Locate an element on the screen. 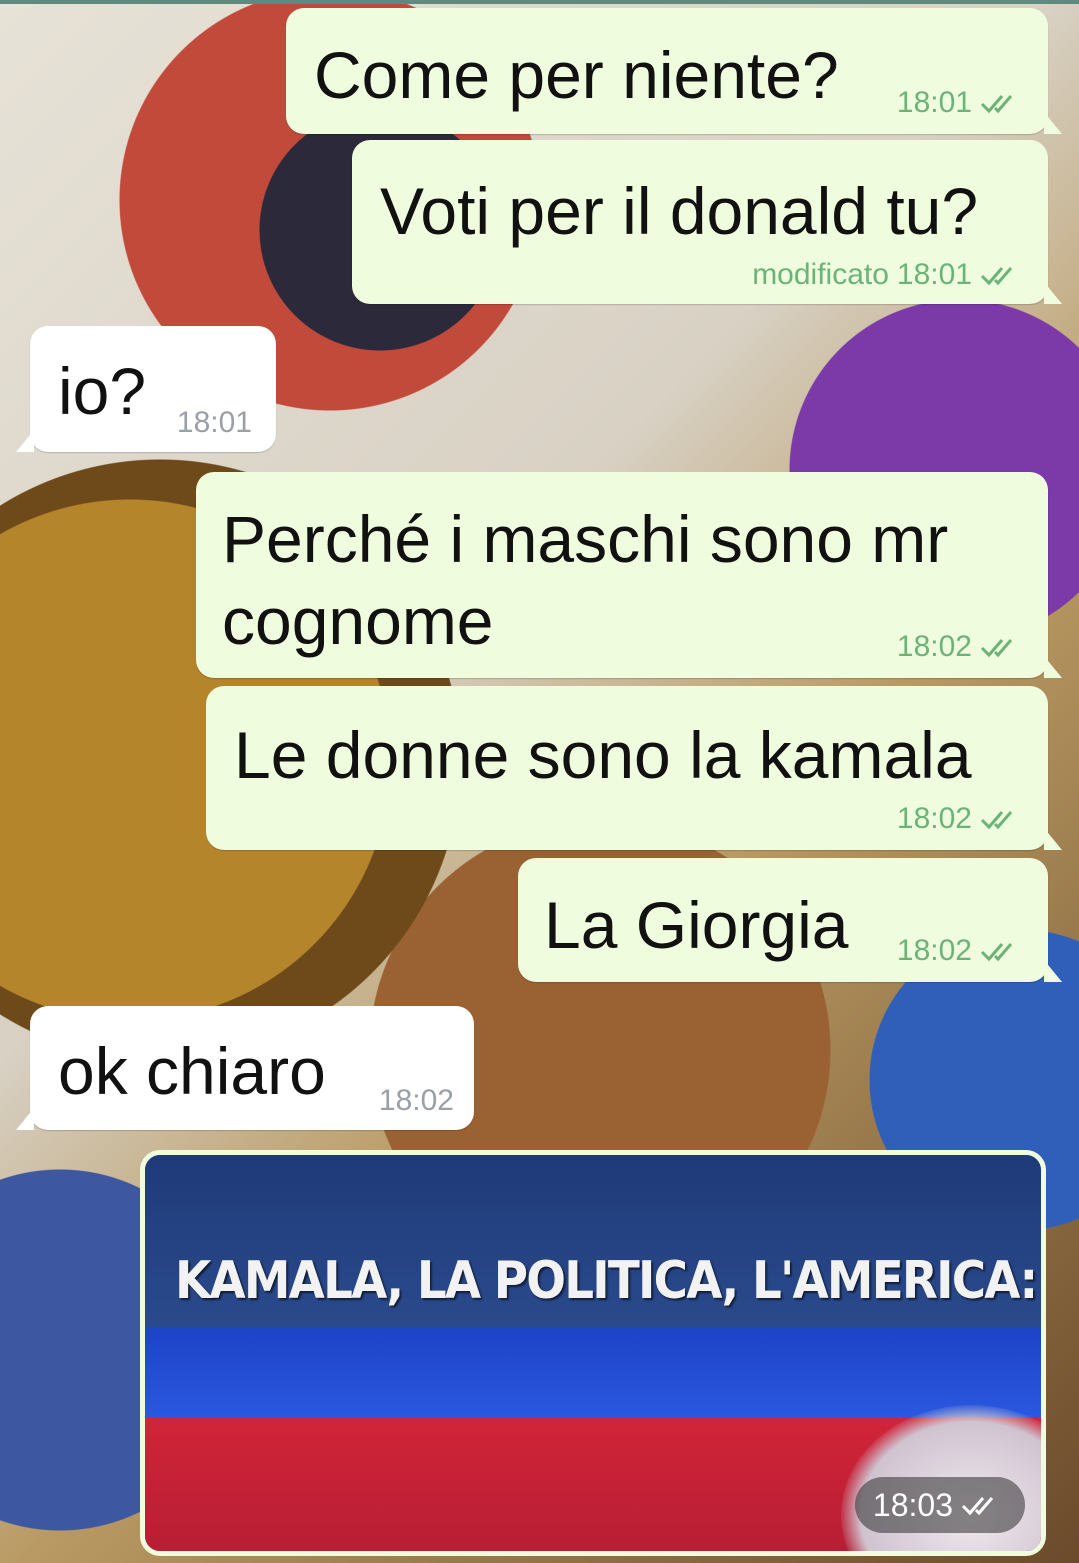  outgoing-message: Le donne sono la kamala 18:02 is located at coordinates (634, 768).